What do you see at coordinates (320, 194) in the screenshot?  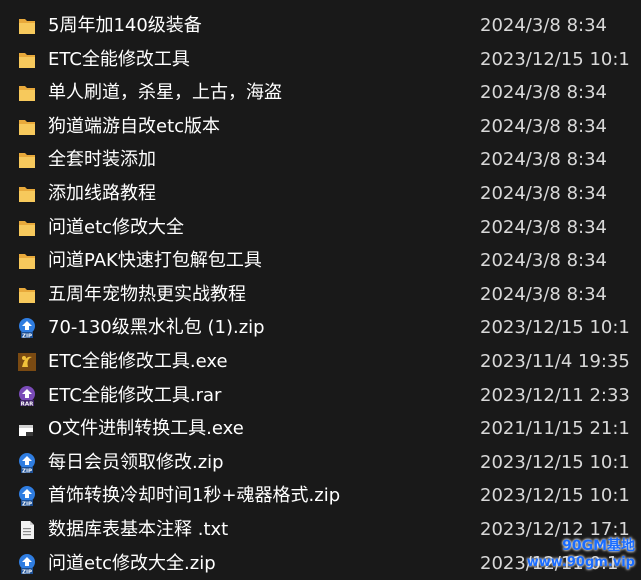 I see `file-row: 添加线路教程 2024/3/8 8:34` at bounding box center [320, 194].